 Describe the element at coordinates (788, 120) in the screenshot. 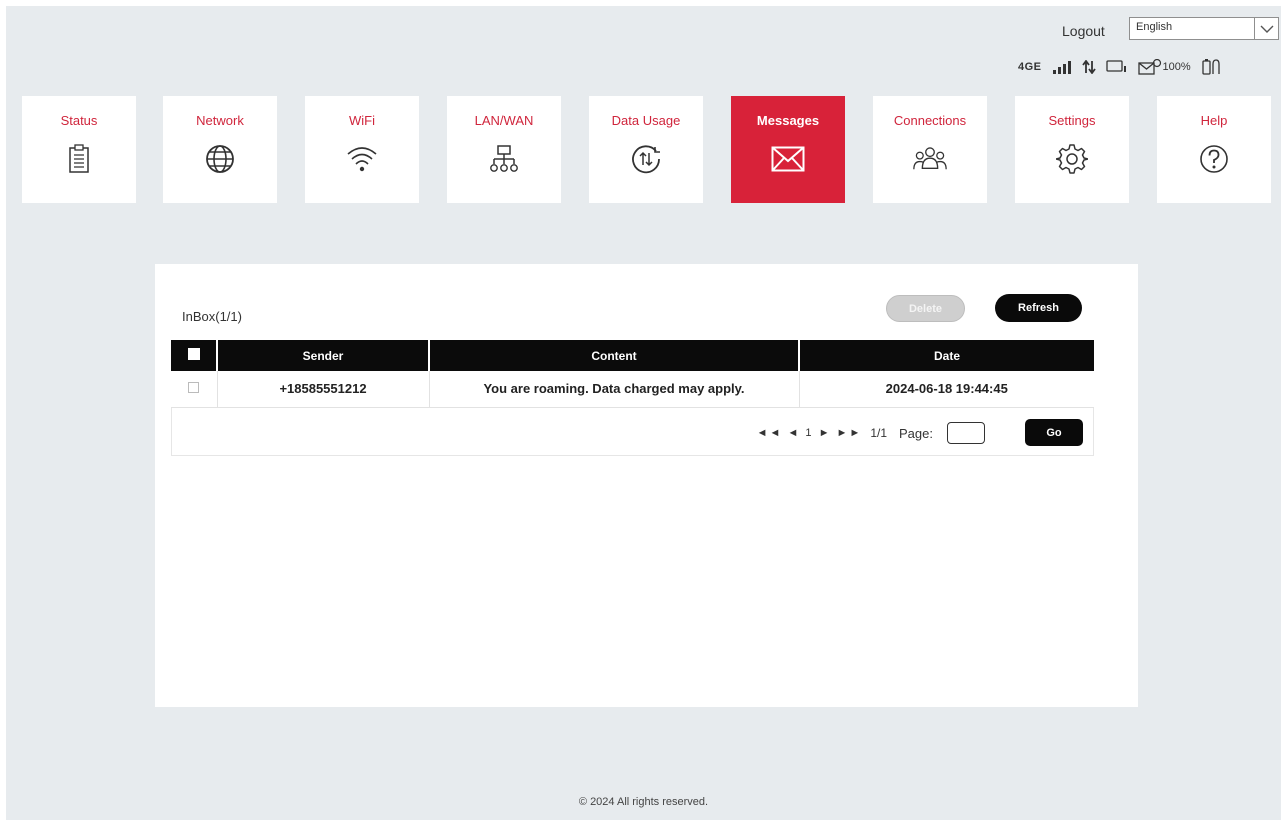

I see `nav-label: Messages` at that location.